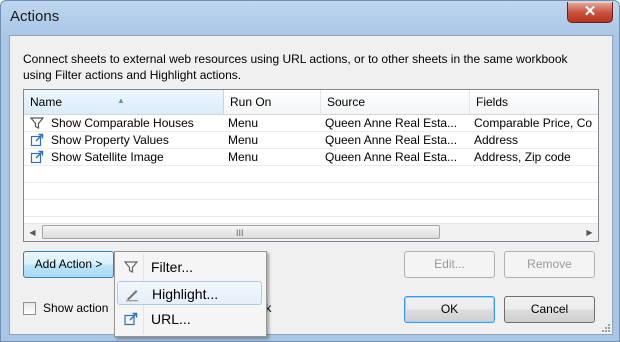 The width and height of the screenshot is (620, 342). What do you see at coordinates (590, 12) in the screenshot?
I see `close-button: ✕` at bounding box center [590, 12].